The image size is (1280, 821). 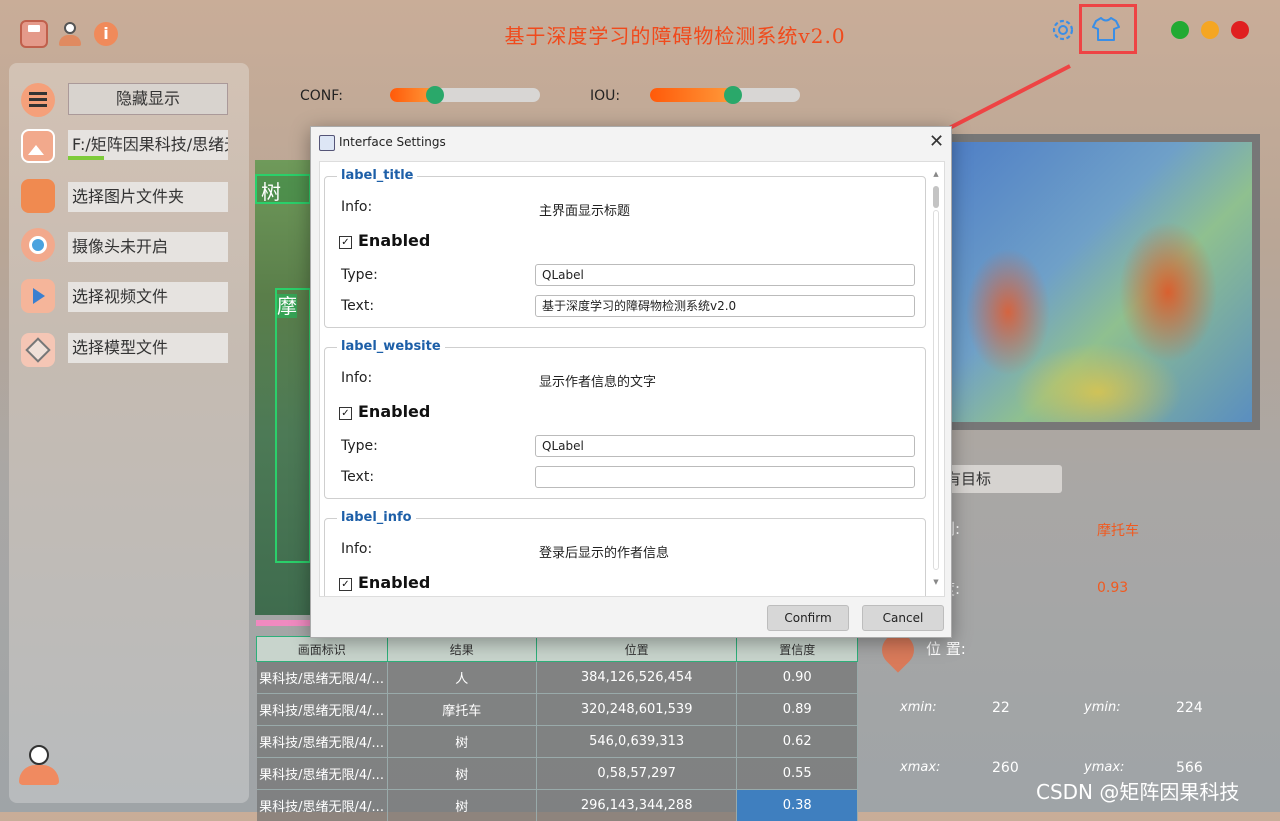 What do you see at coordinates (39, 765) in the screenshot?
I see `account-icon` at bounding box center [39, 765].